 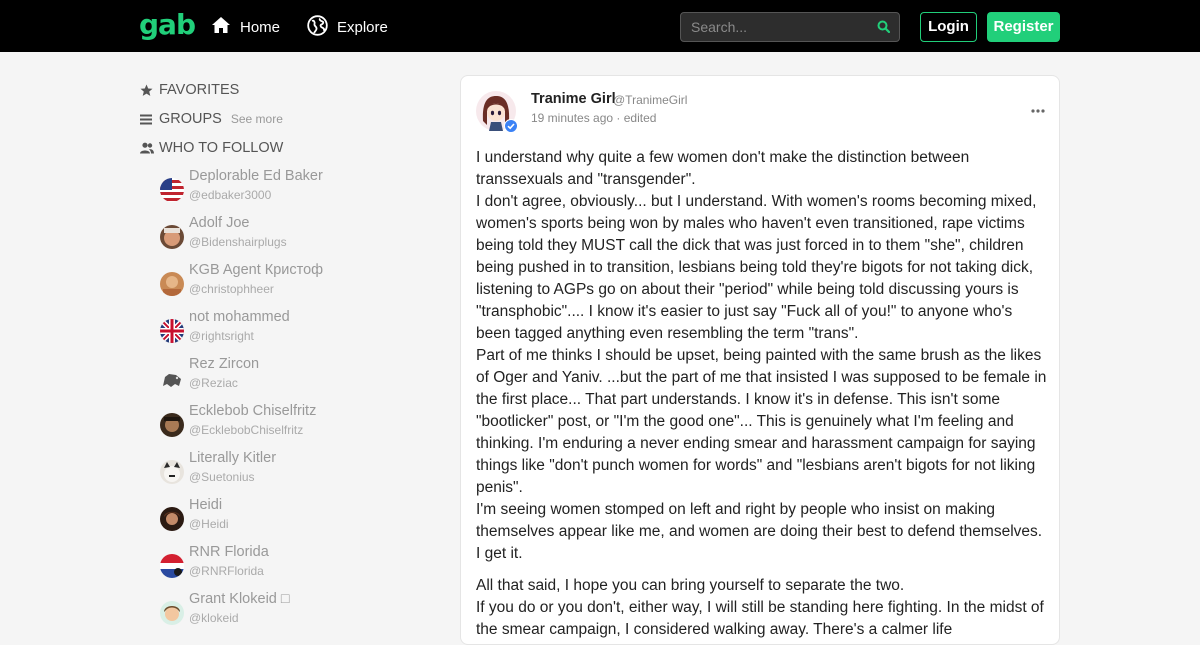 I want to click on post-timestamp: 19 minutes ago · edited, so click(x=593, y=118).